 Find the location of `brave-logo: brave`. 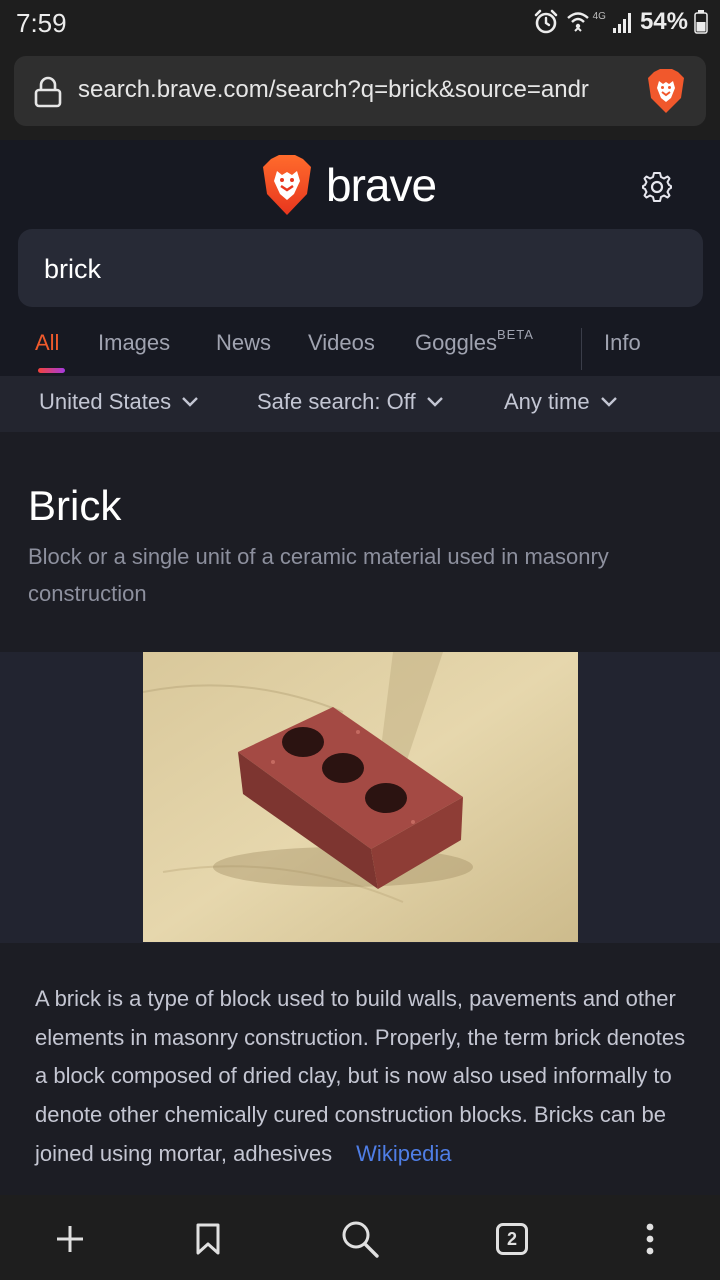

brave-logo: brave is located at coordinates (348, 185).